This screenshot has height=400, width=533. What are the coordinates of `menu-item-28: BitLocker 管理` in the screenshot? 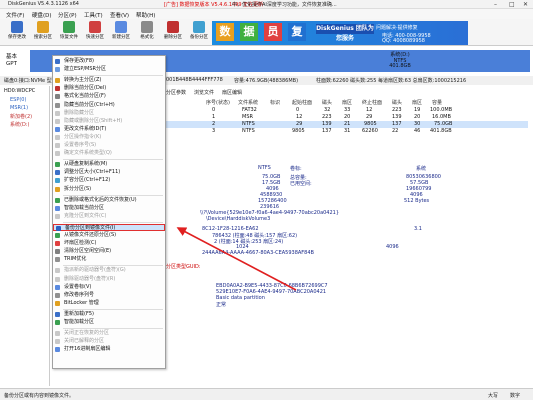 It's located at (109, 303).